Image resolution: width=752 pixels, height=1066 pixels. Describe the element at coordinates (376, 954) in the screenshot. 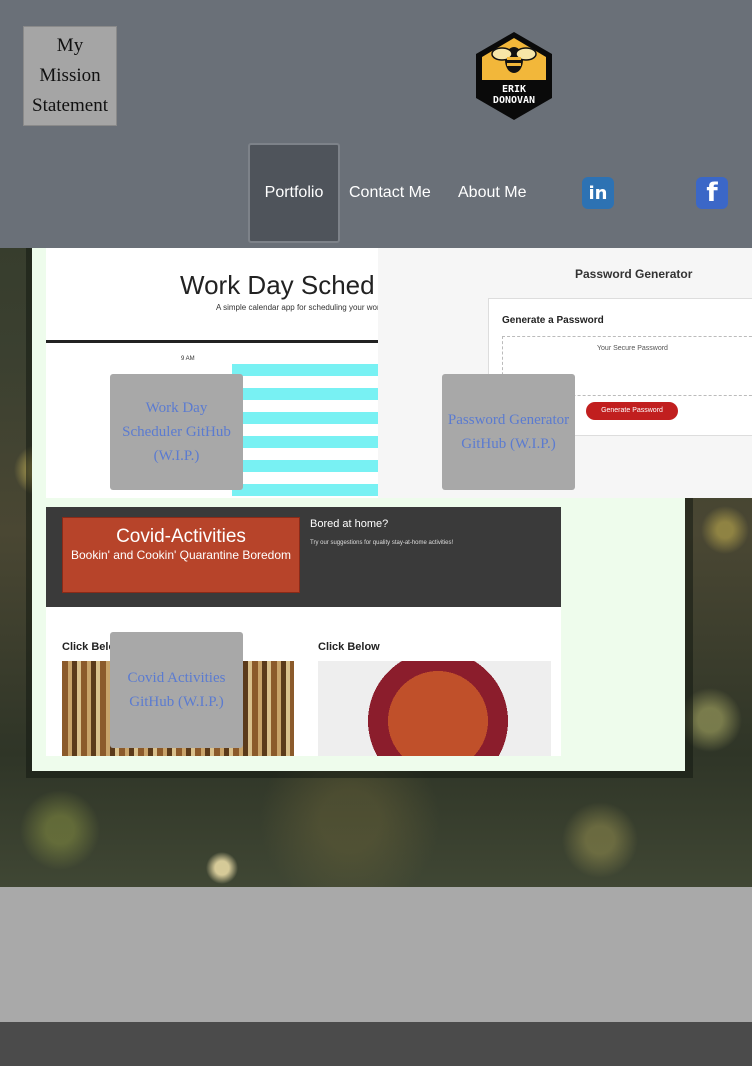

I see `gray-band` at that location.